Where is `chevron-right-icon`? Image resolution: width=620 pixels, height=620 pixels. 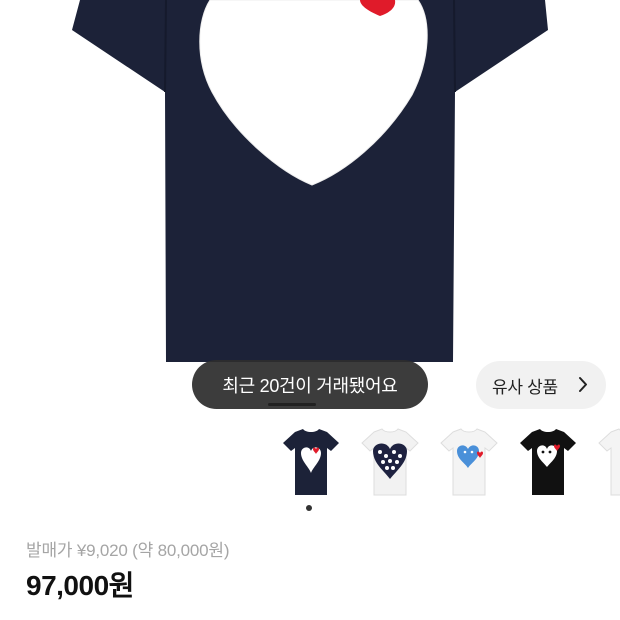
chevron-right-icon is located at coordinates (583, 384).